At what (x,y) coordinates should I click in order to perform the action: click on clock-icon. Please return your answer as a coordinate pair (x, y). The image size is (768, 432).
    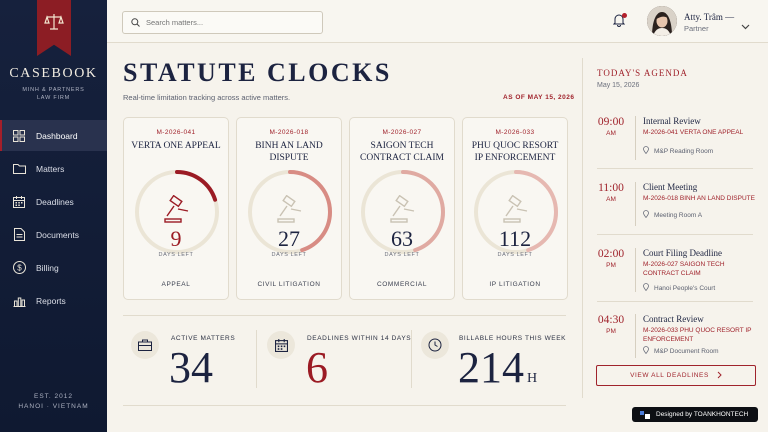
    Looking at the image, I should click on (435, 345).